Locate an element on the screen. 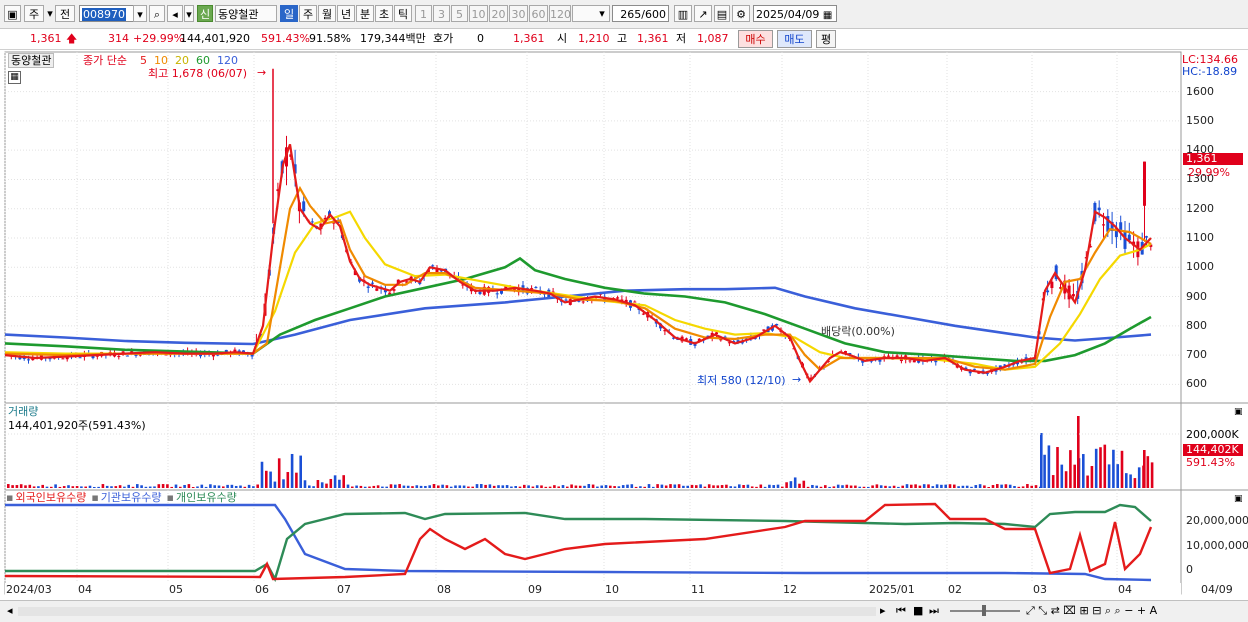  period-button-2: 월 is located at coordinates (327, 13).